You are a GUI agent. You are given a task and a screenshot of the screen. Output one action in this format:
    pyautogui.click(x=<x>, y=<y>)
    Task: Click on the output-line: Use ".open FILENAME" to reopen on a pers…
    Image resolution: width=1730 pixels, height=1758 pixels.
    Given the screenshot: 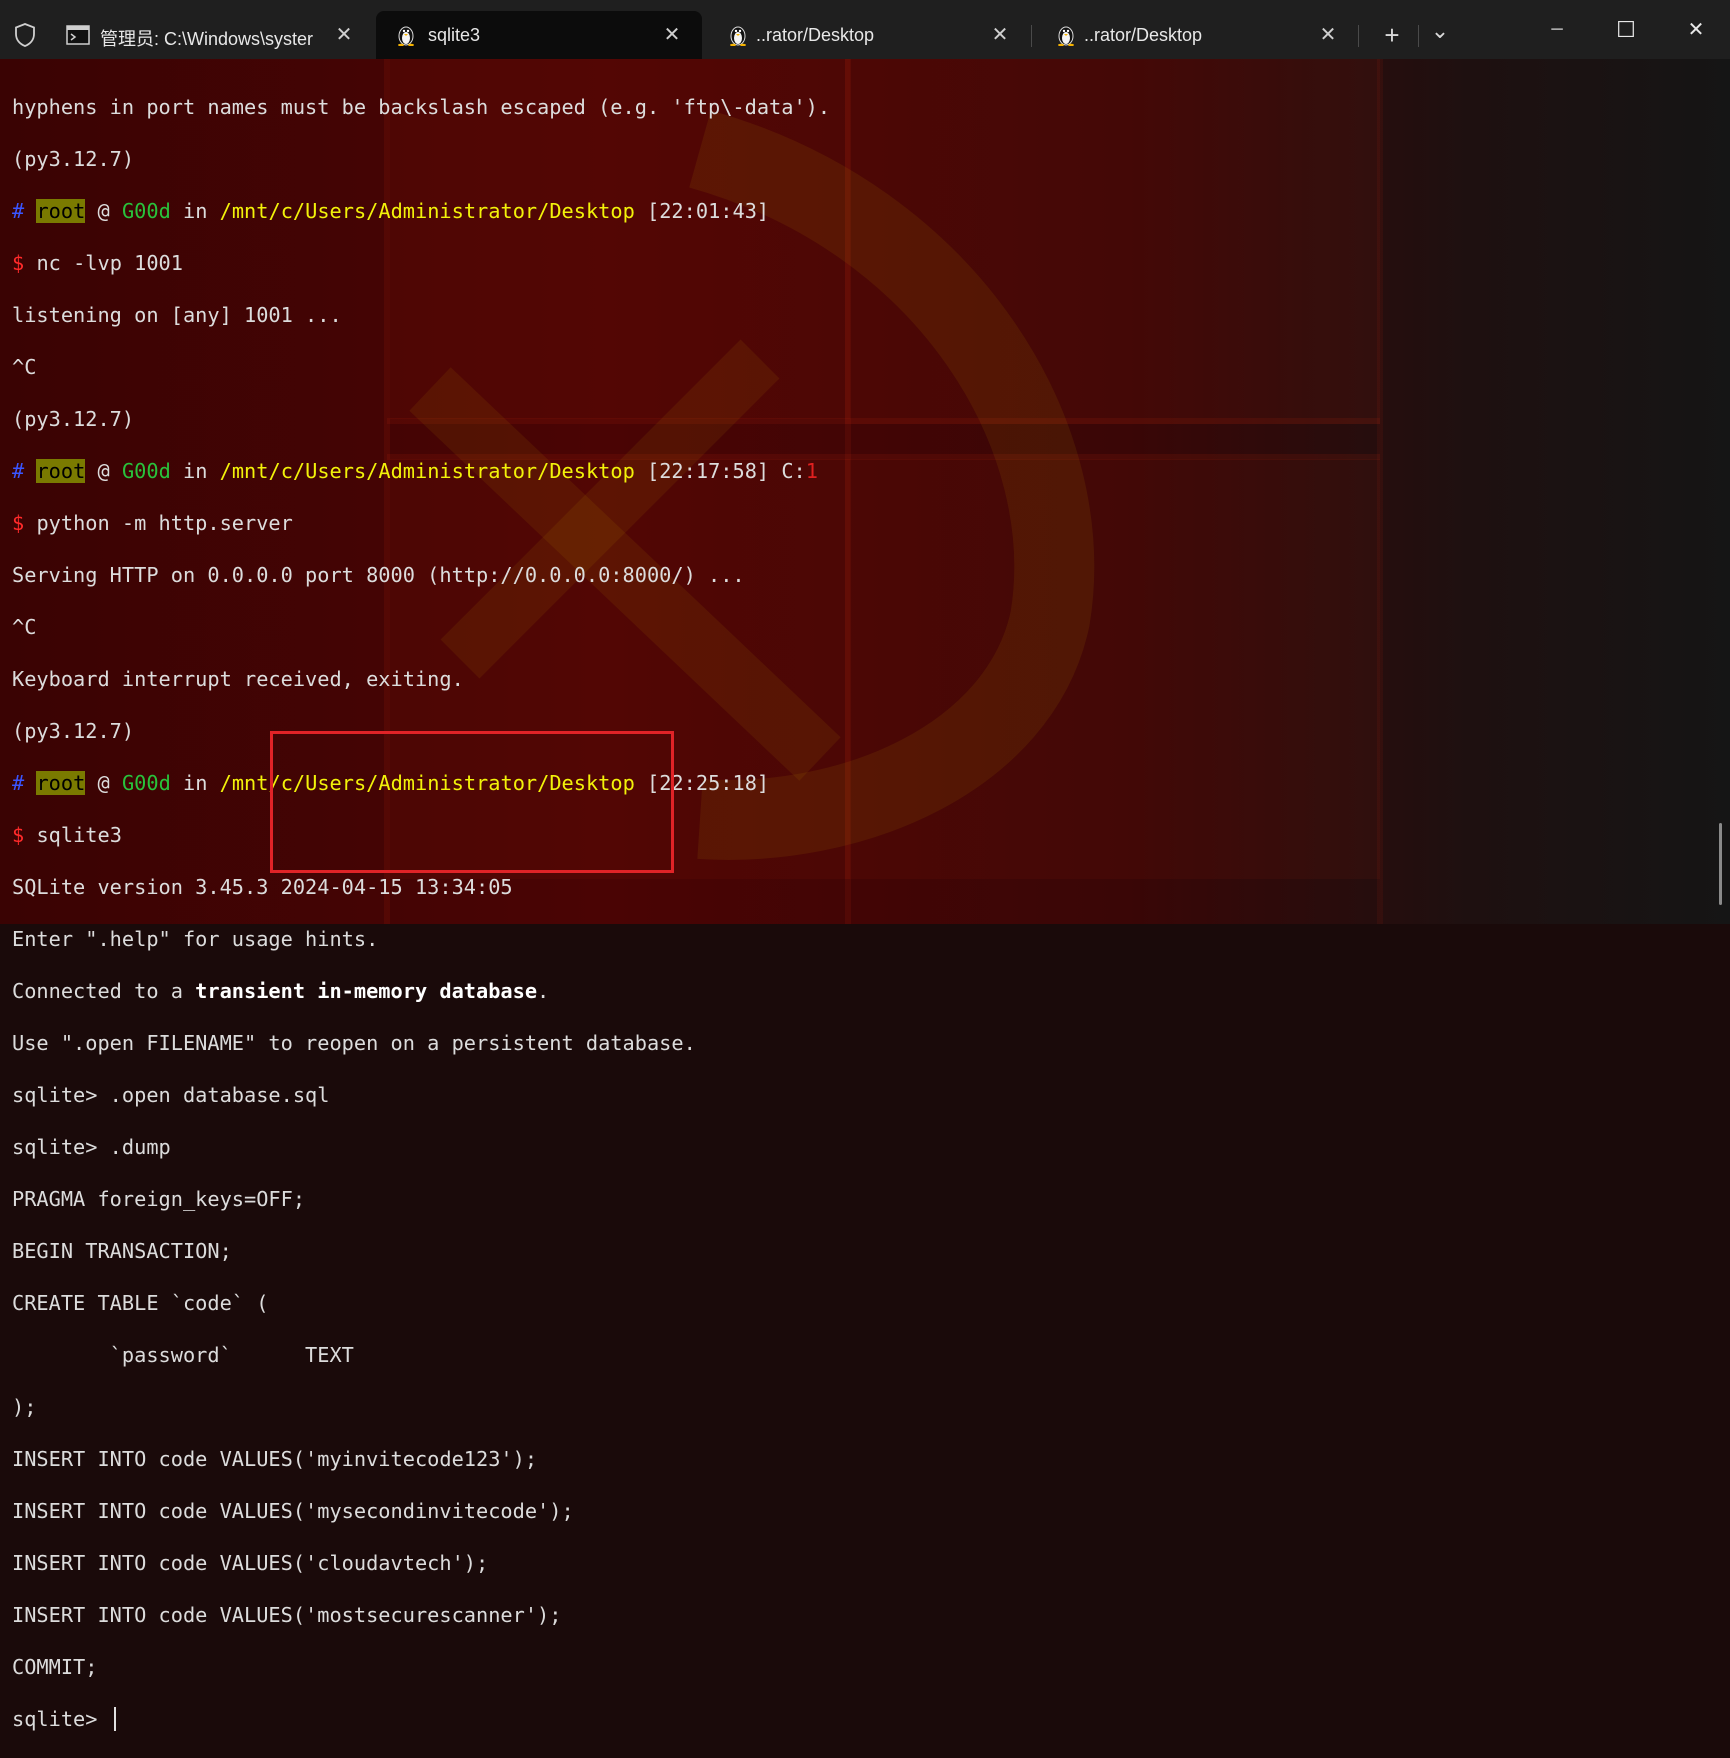 What is the action you would take?
    pyautogui.click(x=354, y=1043)
    